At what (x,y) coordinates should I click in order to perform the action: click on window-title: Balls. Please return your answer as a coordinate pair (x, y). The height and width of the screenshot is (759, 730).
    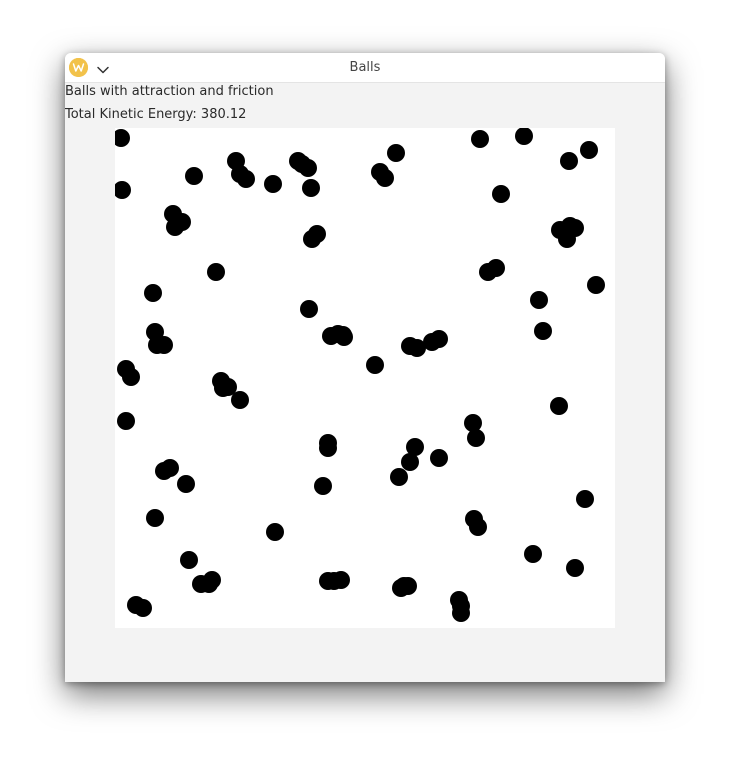
    Looking at the image, I should click on (365, 67).